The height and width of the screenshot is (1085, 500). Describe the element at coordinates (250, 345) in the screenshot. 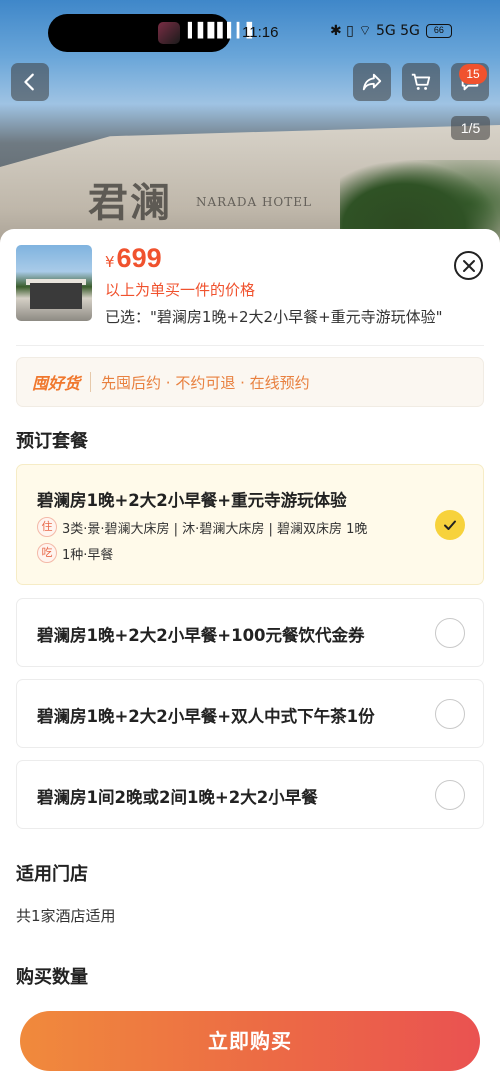

I see `divider` at that location.